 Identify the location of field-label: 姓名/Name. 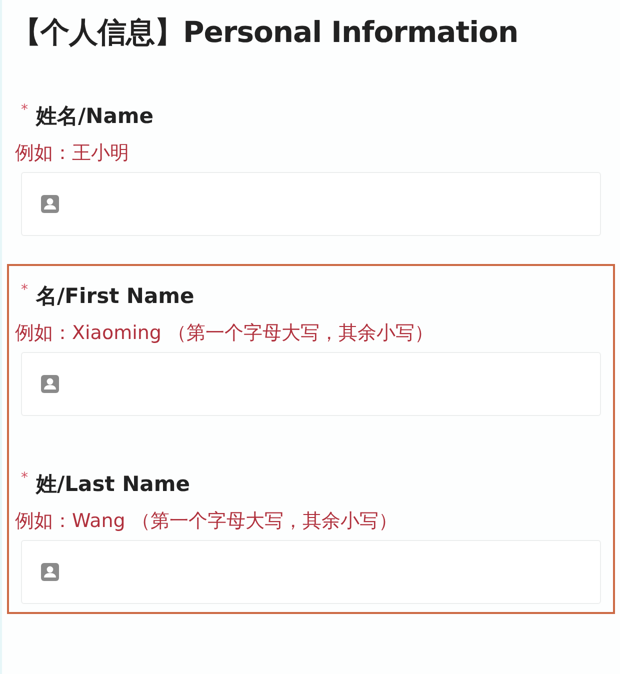
(95, 116).